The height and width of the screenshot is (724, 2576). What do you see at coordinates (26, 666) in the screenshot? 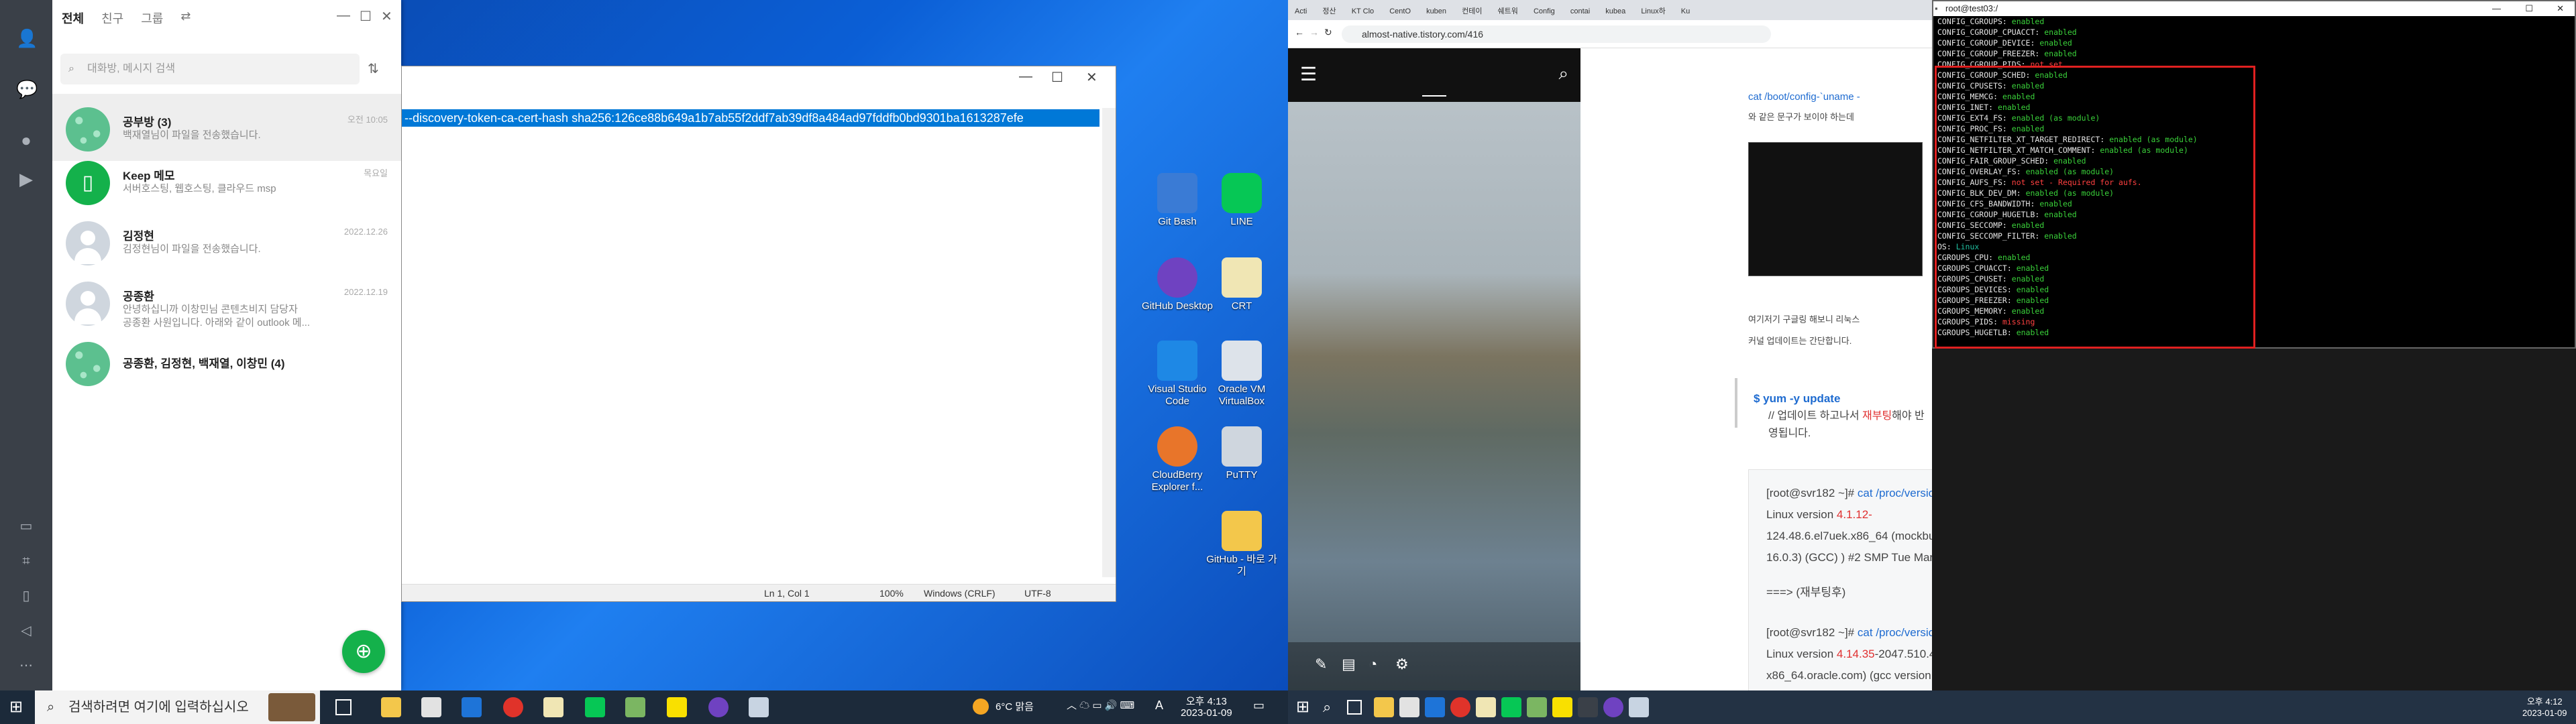
I see `more-icon: ⋯` at bounding box center [26, 666].